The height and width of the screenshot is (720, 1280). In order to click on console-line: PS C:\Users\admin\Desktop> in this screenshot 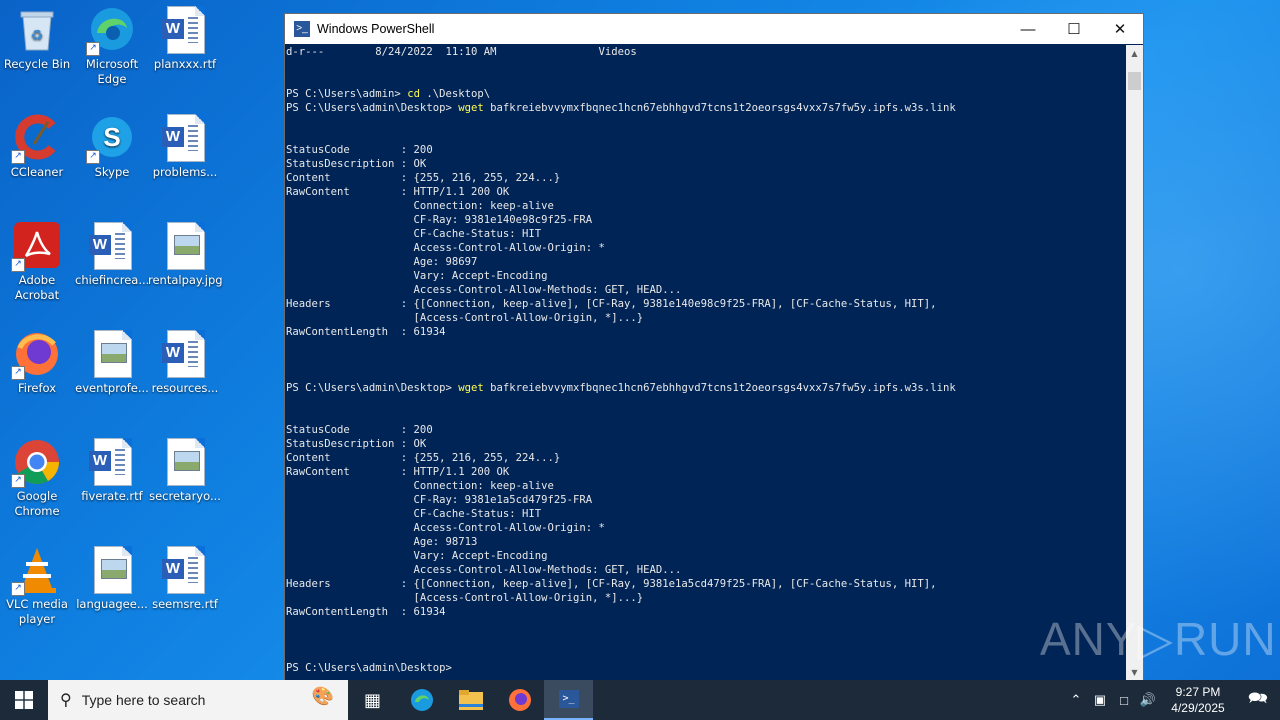, I will do `click(372, 668)`.